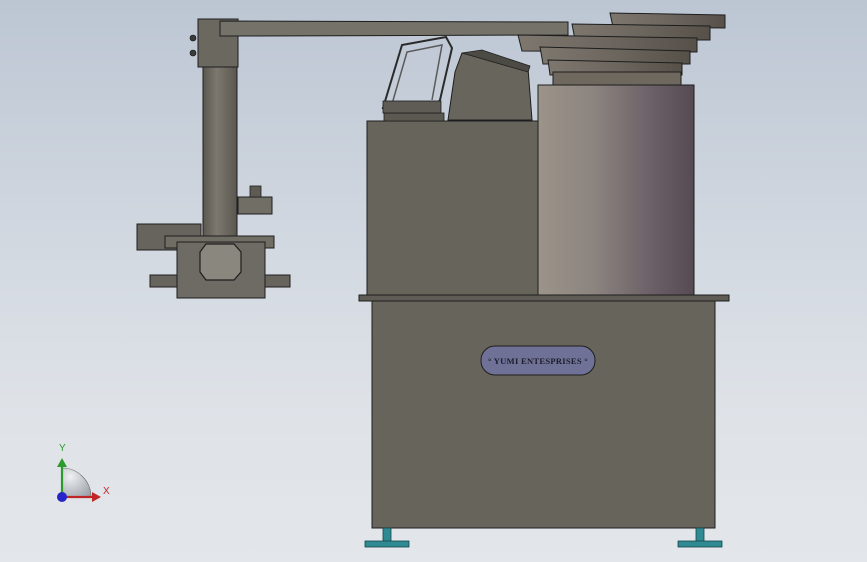  What do you see at coordinates (62, 448) in the screenshot?
I see `triad-y-label: Y` at bounding box center [62, 448].